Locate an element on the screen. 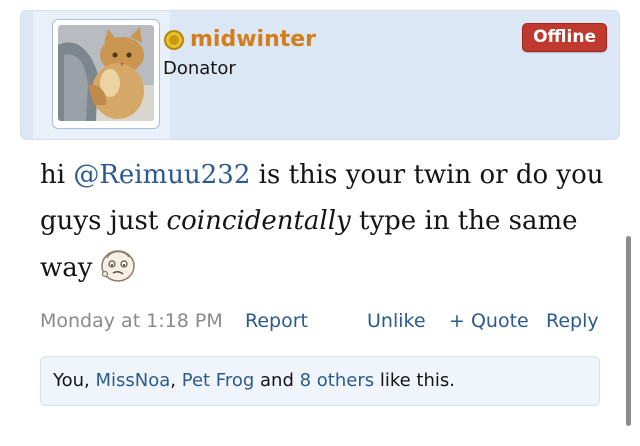 This screenshot has height=446, width=640. avatar-column is located at coordinates (101, 75).